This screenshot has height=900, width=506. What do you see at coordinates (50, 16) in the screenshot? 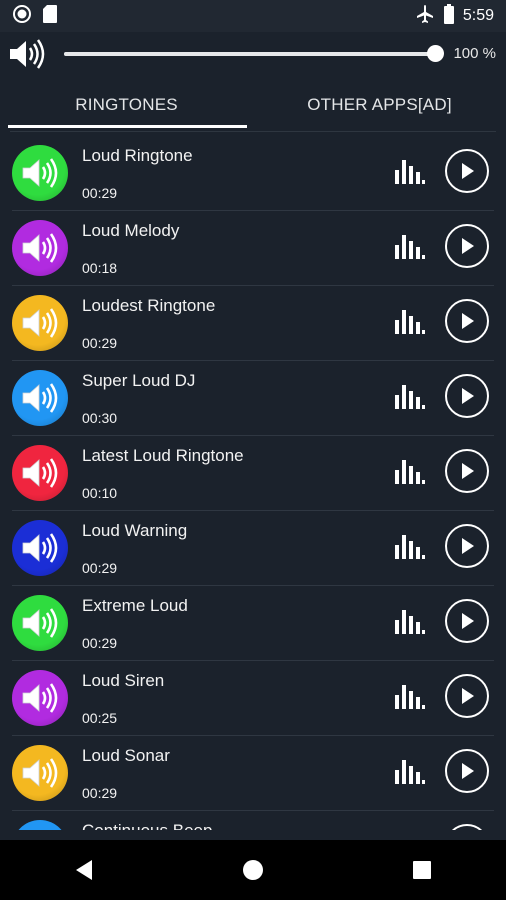
I see `sd-card-icon` at bounding box center [50, 16].